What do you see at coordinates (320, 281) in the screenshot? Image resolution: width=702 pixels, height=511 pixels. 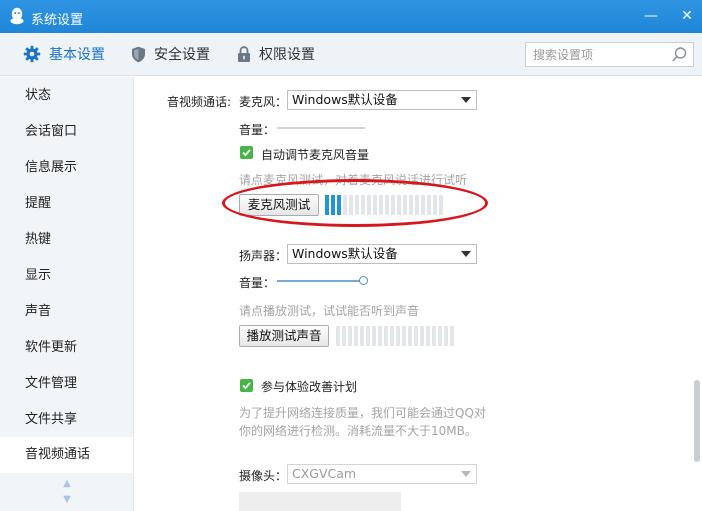 I see `speaker-volume-fill` at bounding box center [320, 281].